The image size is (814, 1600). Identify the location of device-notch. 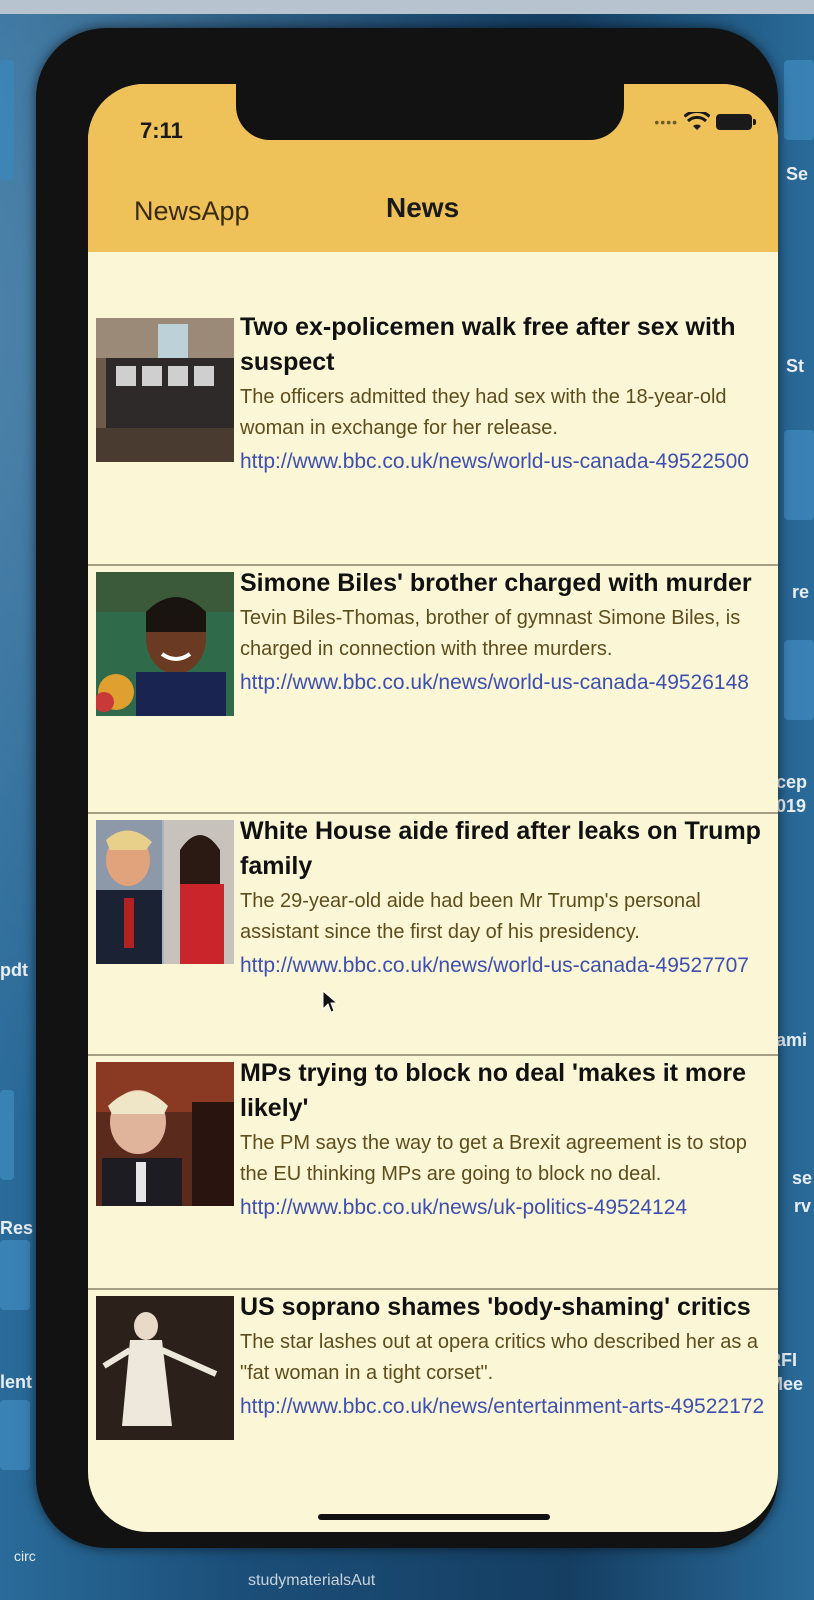
(430, 112).